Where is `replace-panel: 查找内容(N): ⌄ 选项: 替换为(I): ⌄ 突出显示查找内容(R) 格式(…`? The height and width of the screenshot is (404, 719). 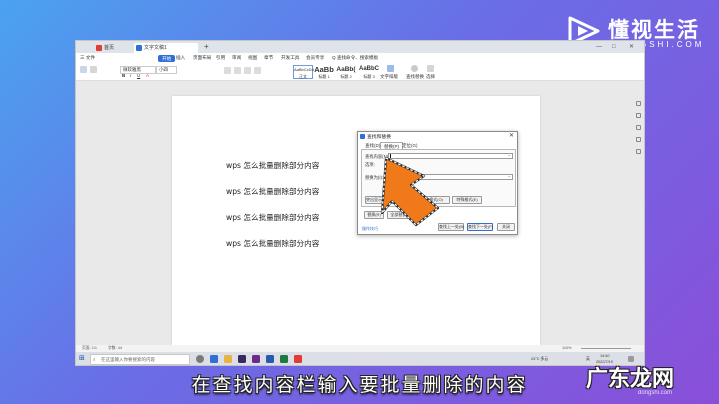
replace-panel: 查找内容(N): ⌄ 选项: 替换为(I): ⌄ 突出显示查找内容(R) 格式(… is located at coordinates (438, 178).